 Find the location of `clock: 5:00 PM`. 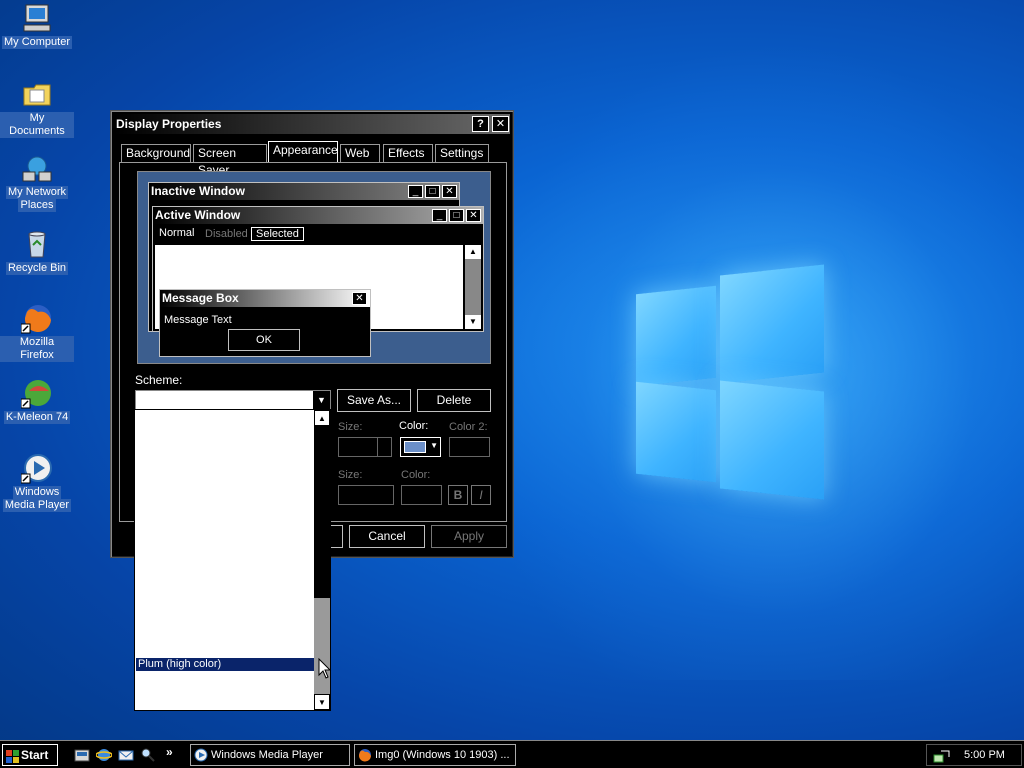

clock: 5:00 PM is located at coordinates (984, 755).